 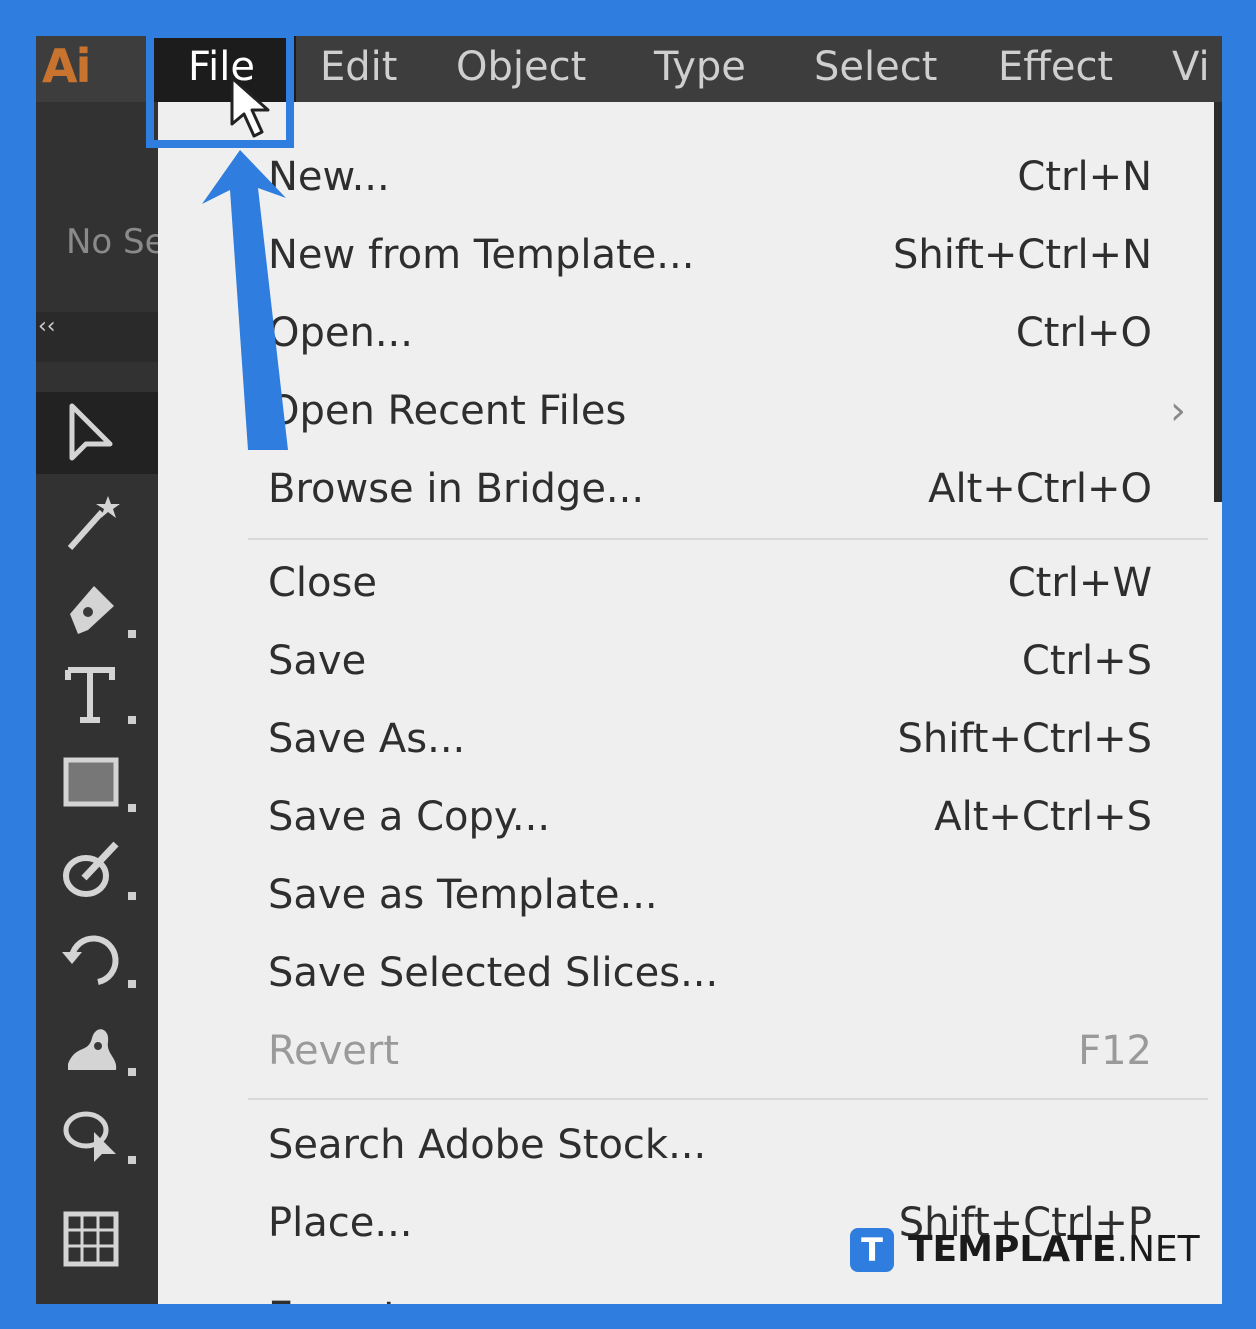 What do you see at coordinates (710, 1055) in the screenshot?
I see `menu-item-revert: Revert F12` at bounding box center [710, 1055].